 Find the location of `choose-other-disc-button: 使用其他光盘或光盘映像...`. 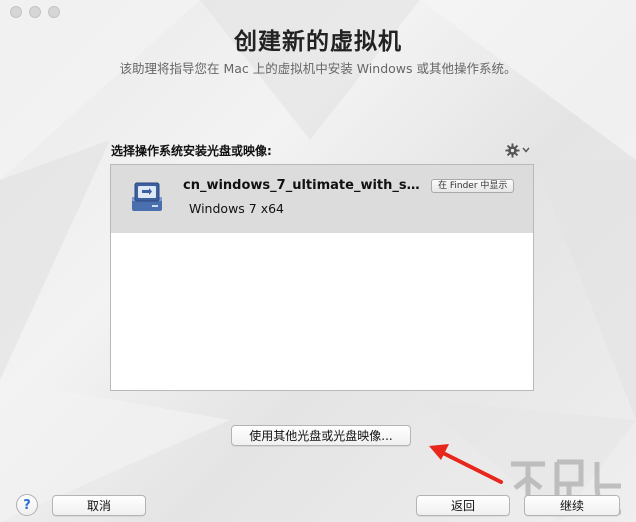

choose-other-disc-button: 使用其他光盘或光盘映像... is located at coordinates (321, 435).